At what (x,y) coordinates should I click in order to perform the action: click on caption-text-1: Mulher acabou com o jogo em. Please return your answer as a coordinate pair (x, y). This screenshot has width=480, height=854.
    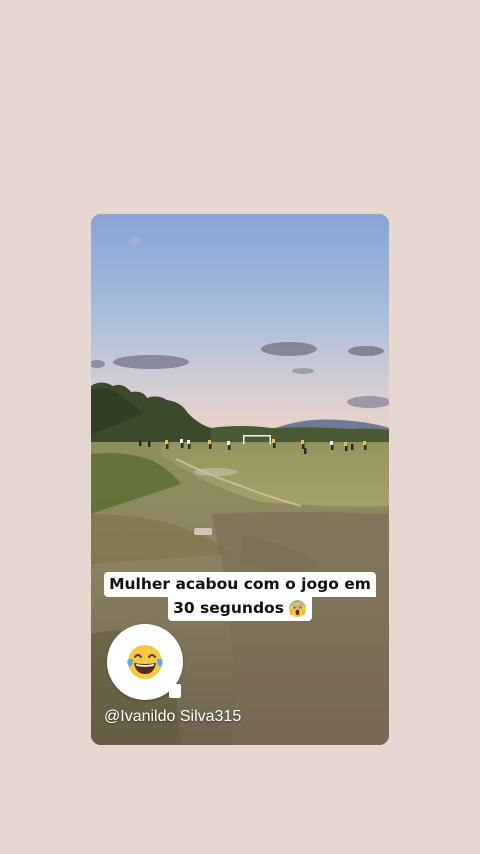
    Looking at the image, I should click on (240, 584).